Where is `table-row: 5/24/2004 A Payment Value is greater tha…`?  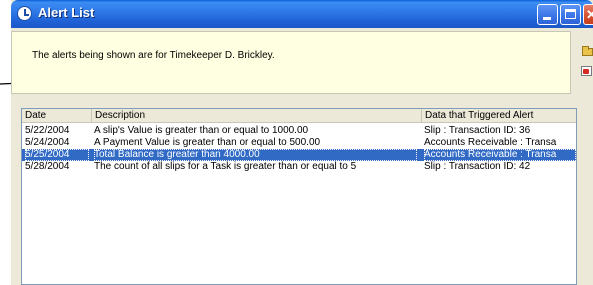
table-row: 5/24/2004 A Payment Value is greater tha… is located at coordinates (299, 143).